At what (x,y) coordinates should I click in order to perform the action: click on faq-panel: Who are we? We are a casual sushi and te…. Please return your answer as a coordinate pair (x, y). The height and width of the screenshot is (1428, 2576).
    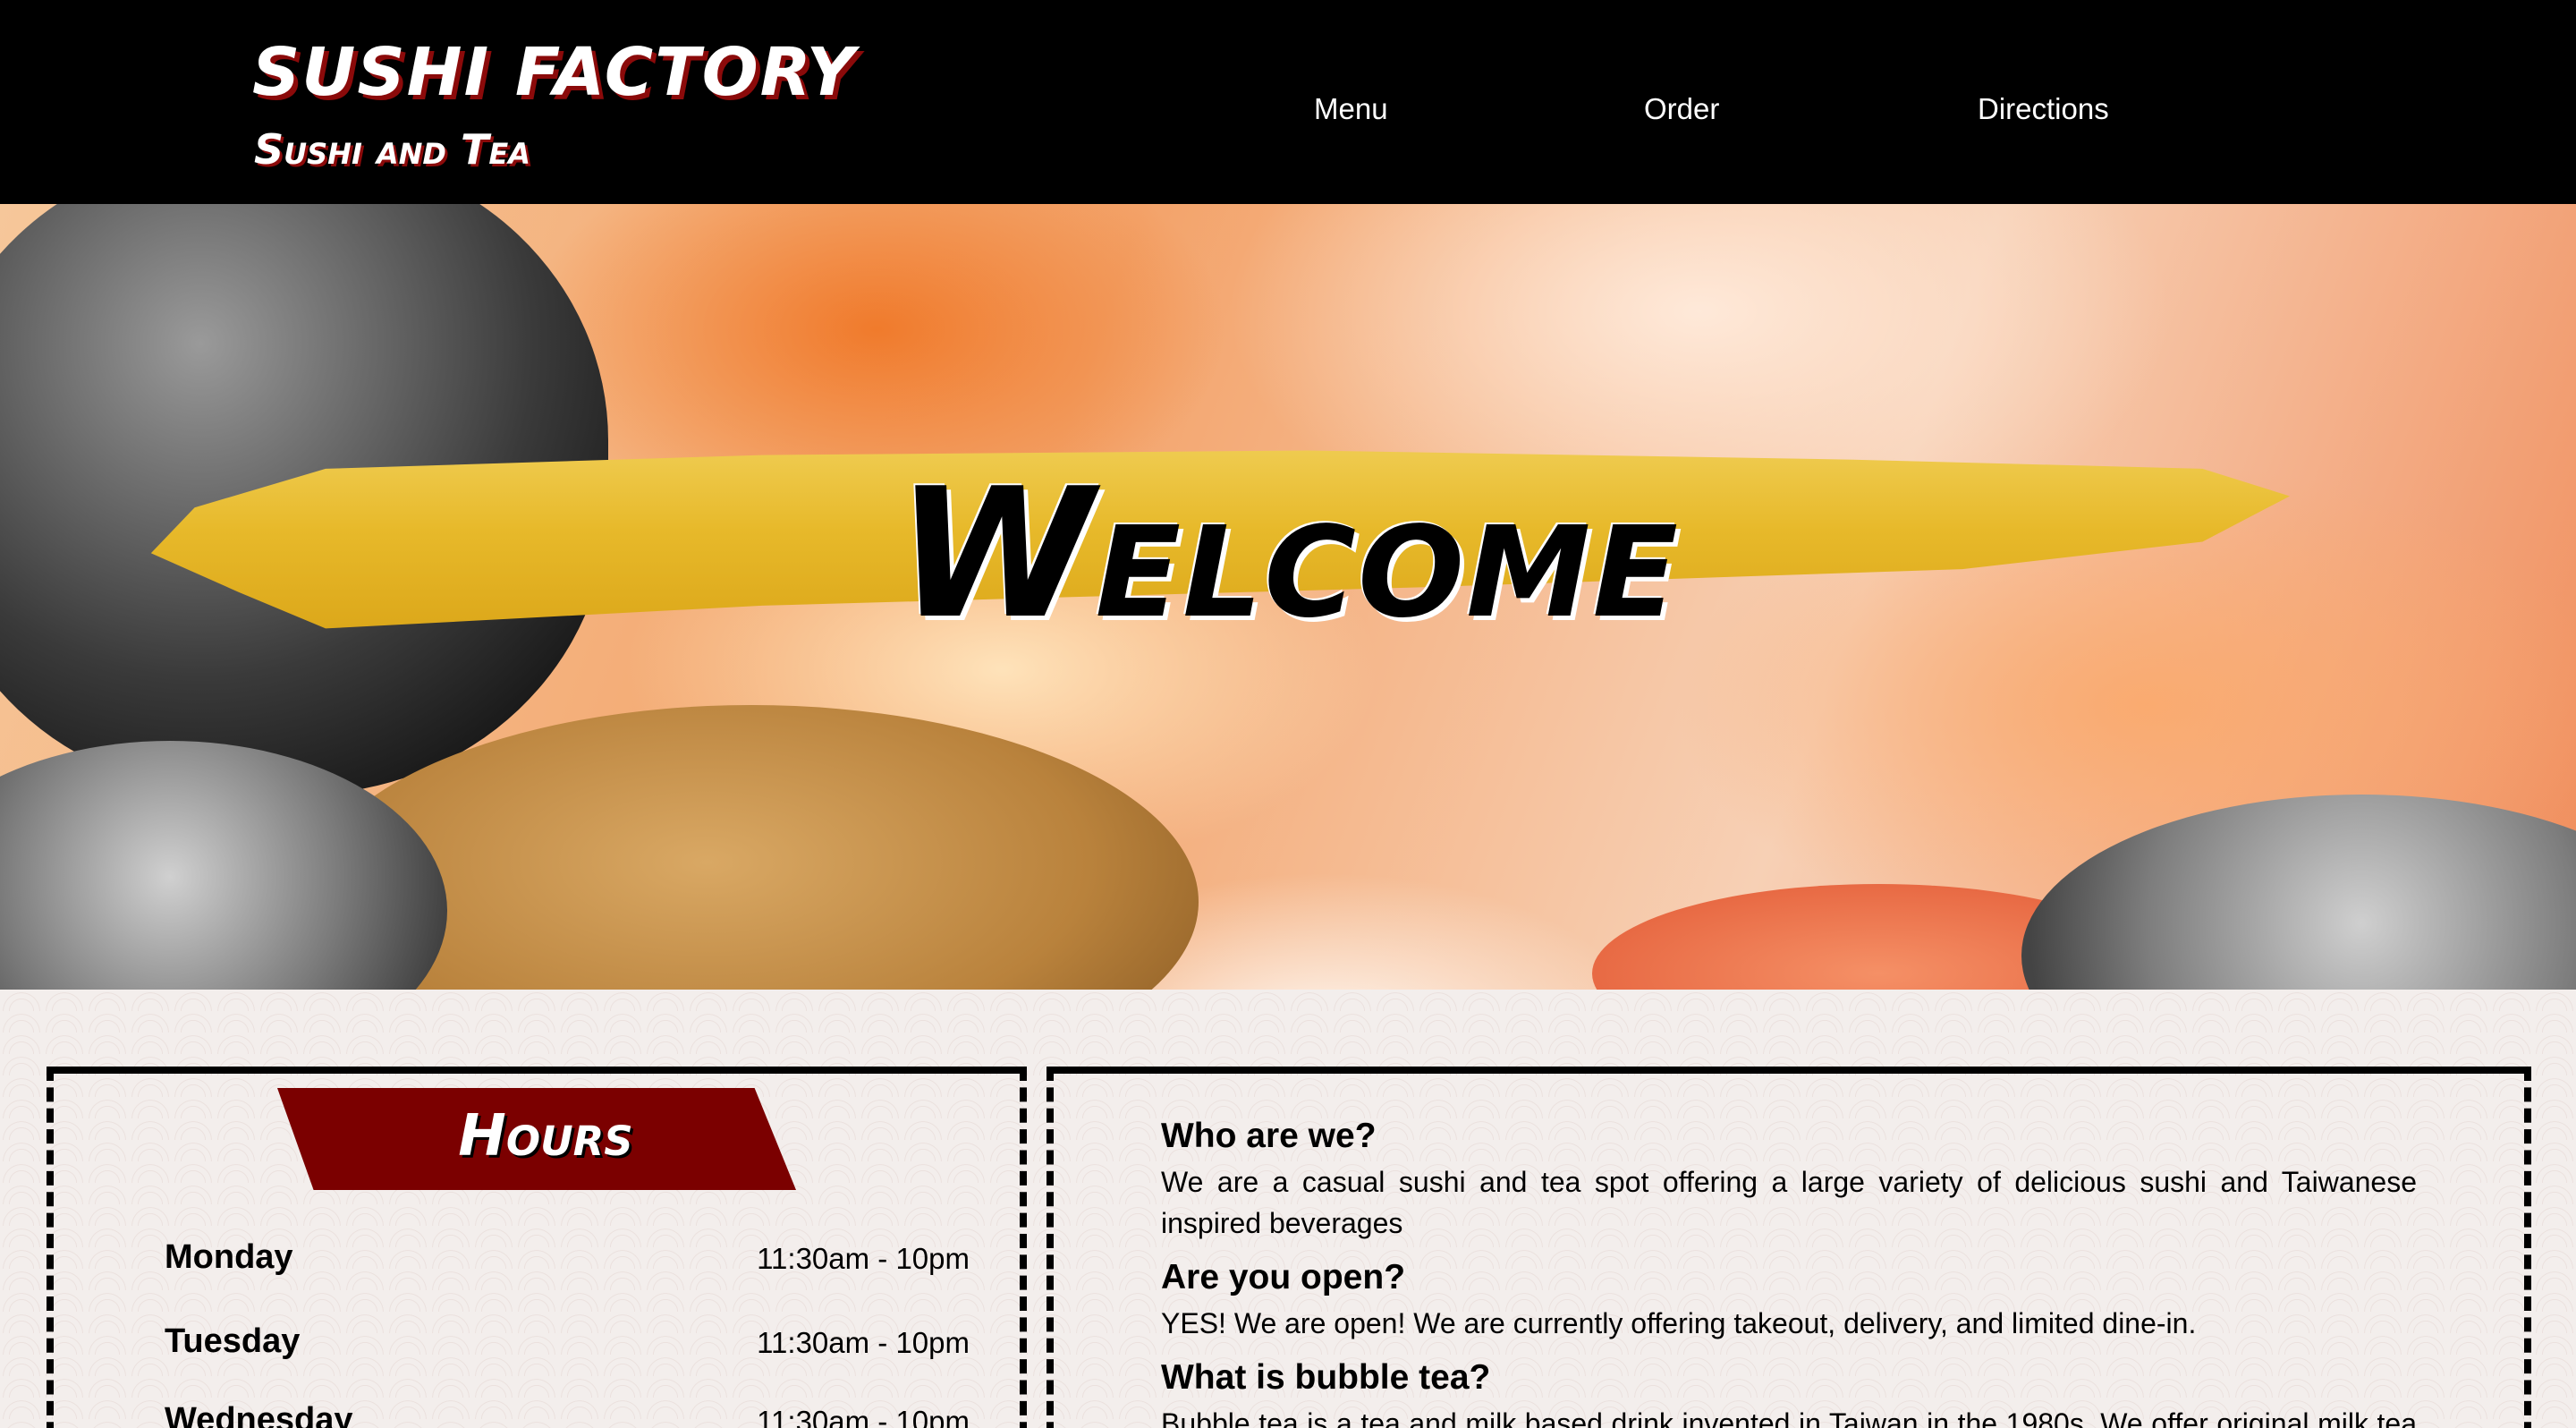
    Looking at the image, I should click on (1788, 1247).